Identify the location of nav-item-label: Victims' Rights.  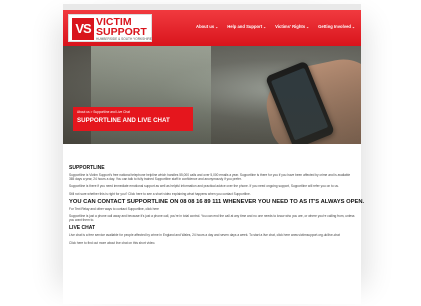
(290, 26).